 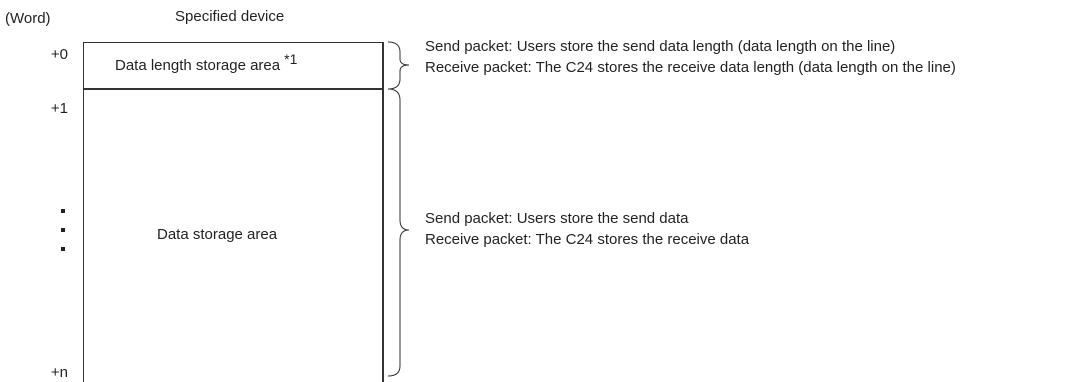 What do you see at coordinates (398, 232) in the screenshot?
I see `brace-data-area` at bounding box center [398, 232].